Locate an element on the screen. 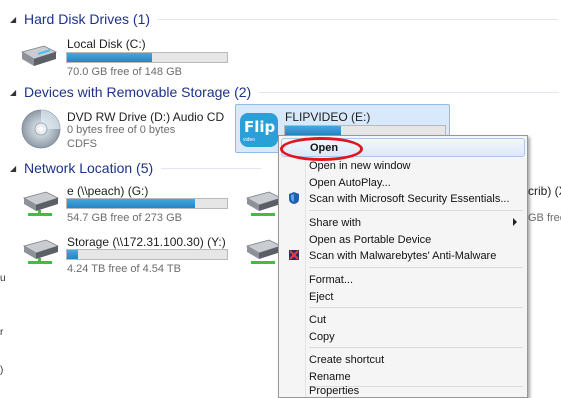  group-title: Network Location (5) is located at coordinates (89, 168).